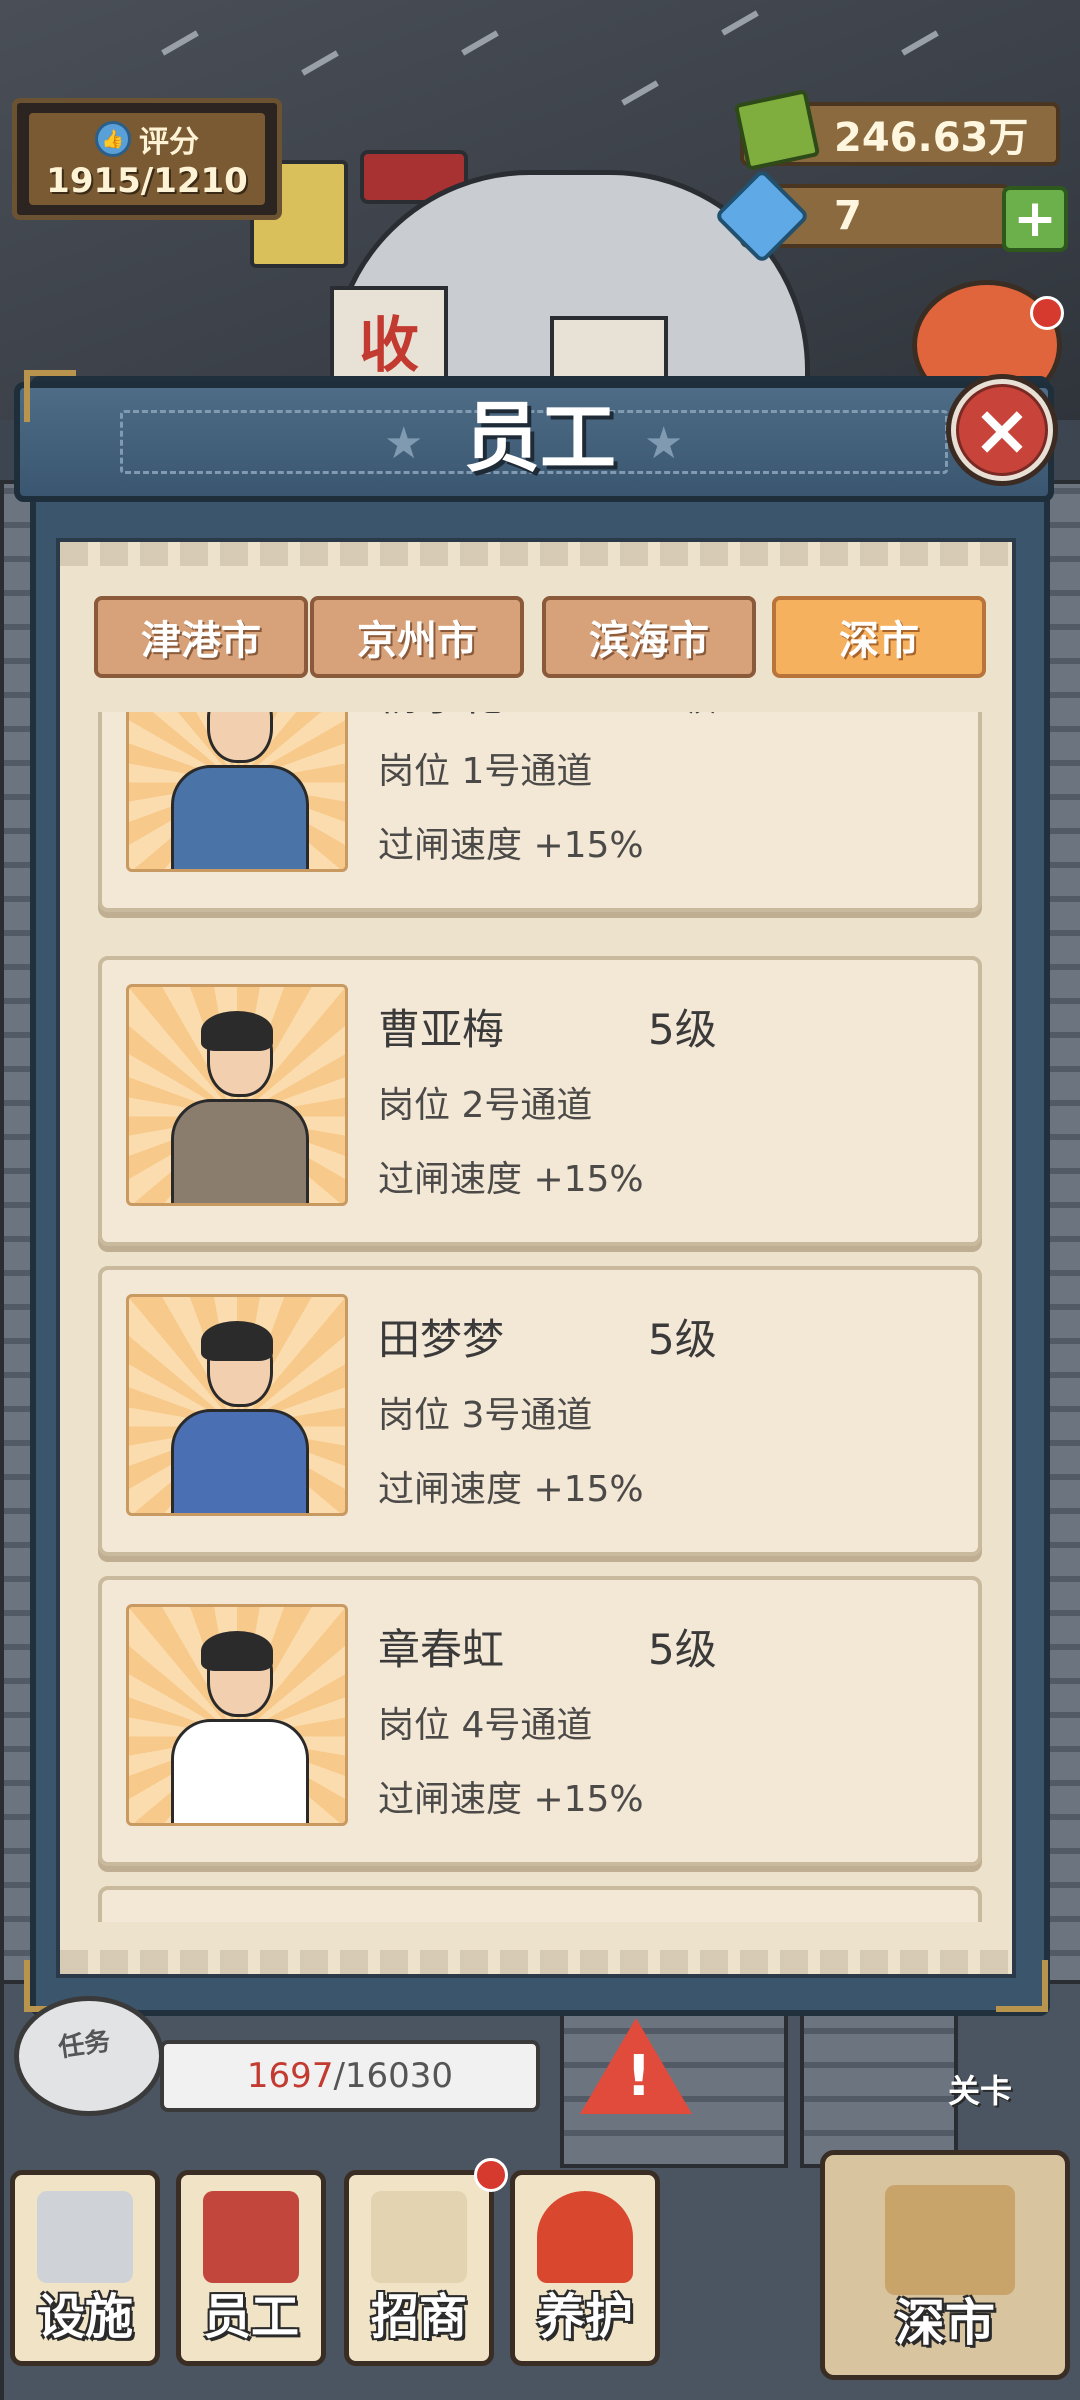 This screenshot has height=2400, width=1080. I want to click on dialog-title: 员工, so click(540, 437).